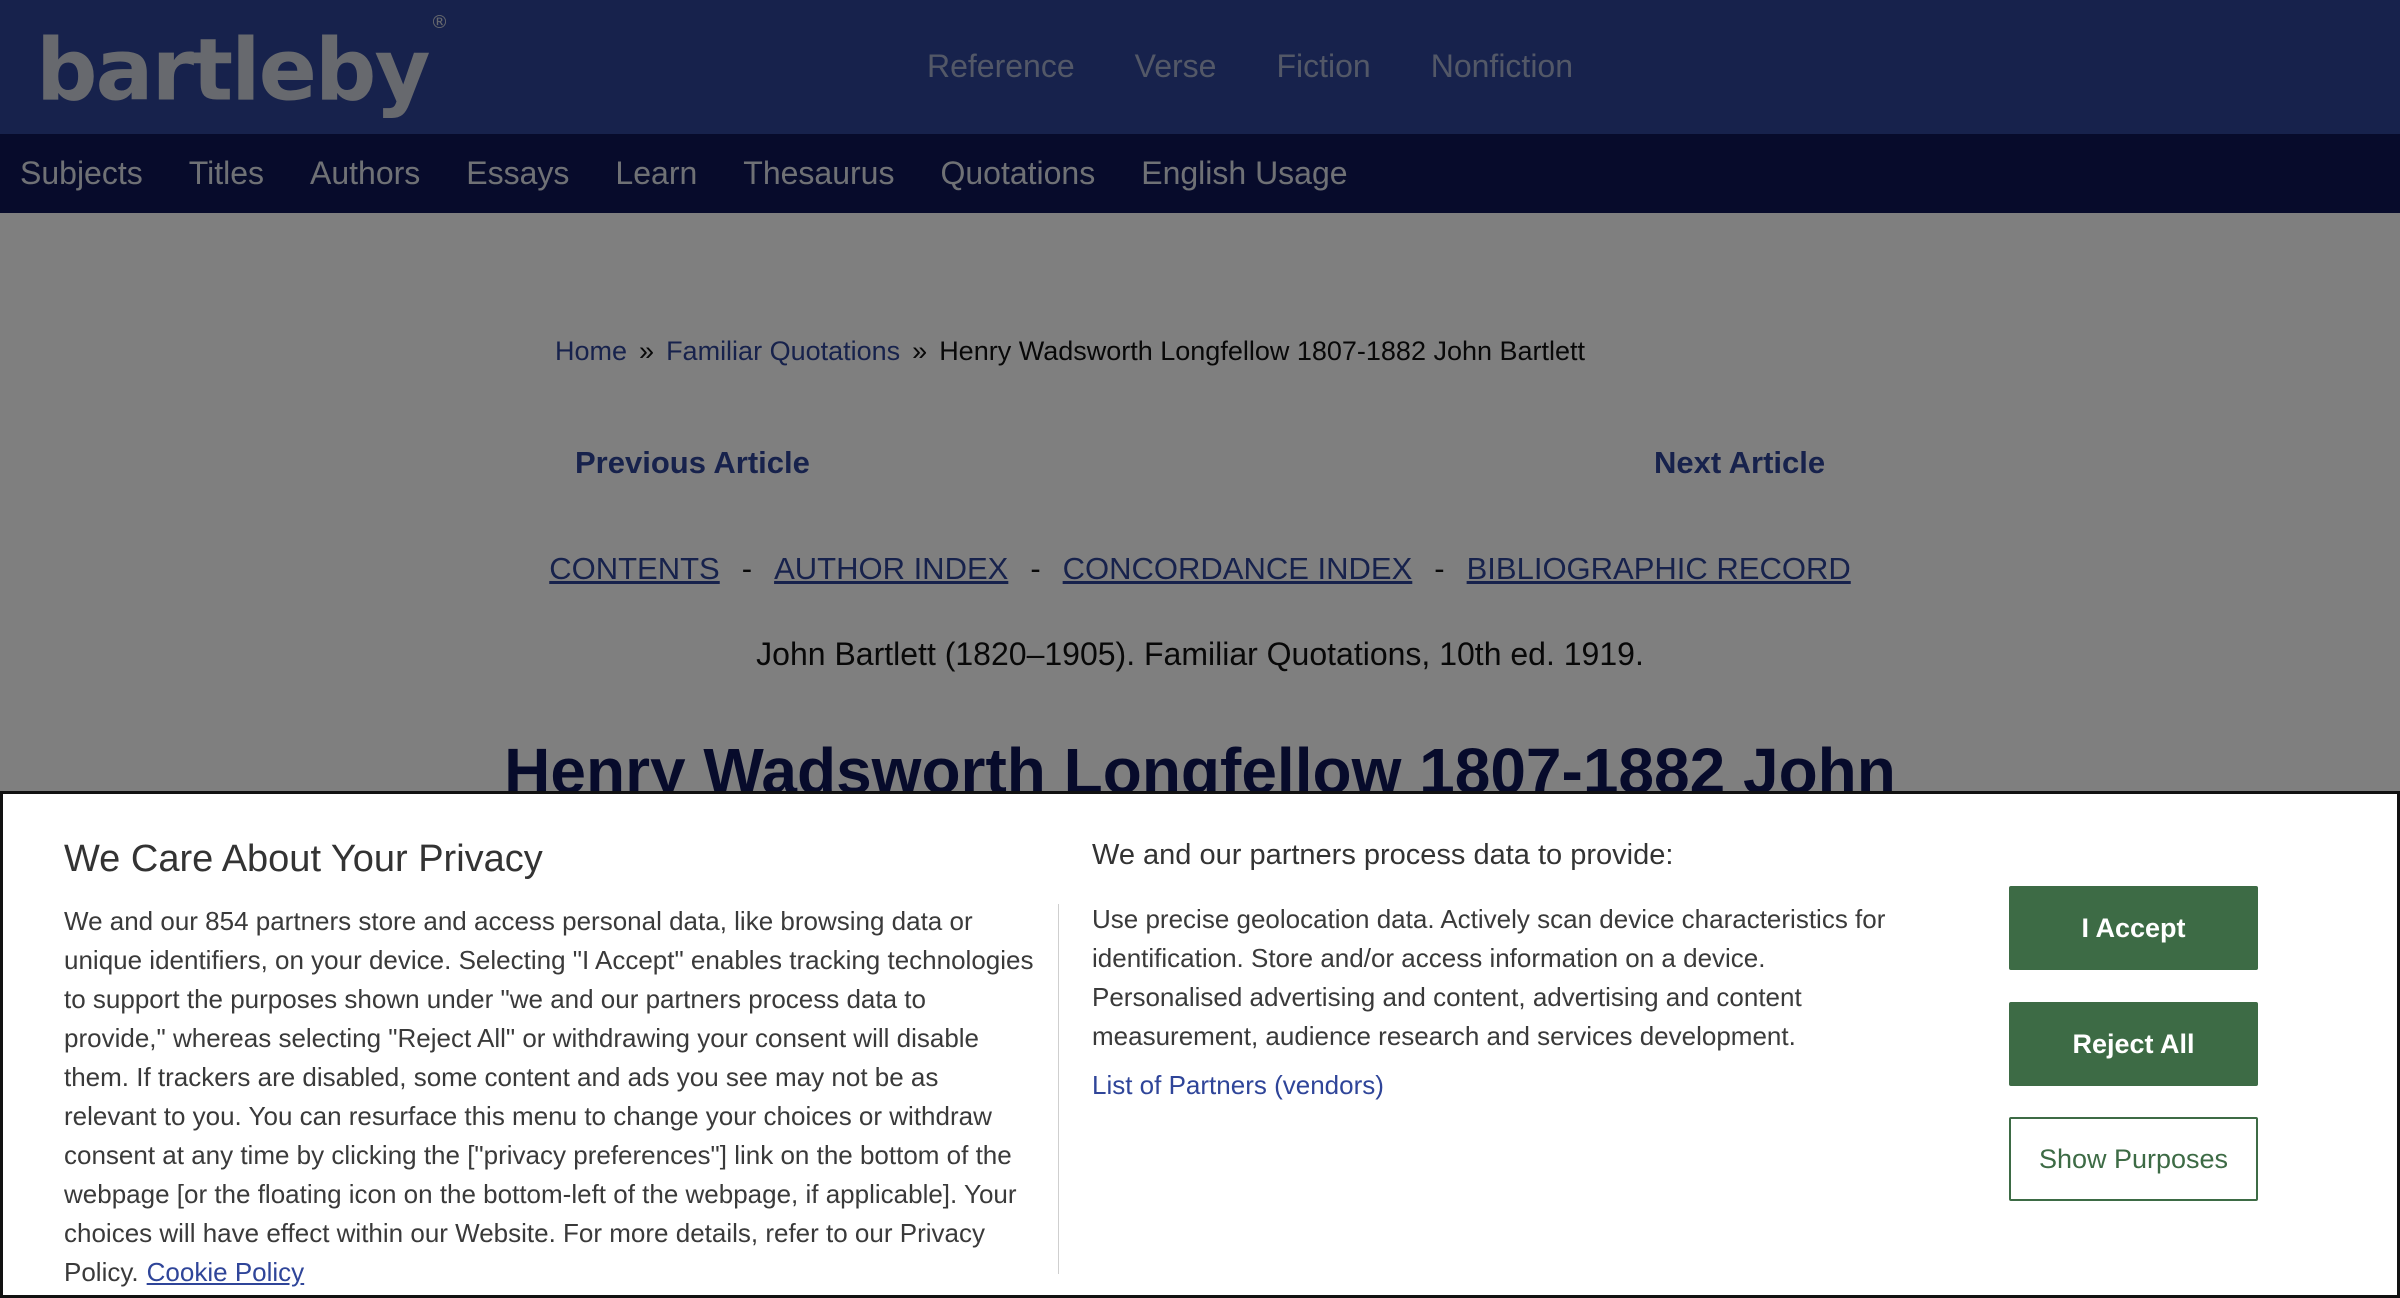  Describe the element at coordinates (1058, 1089) in the screenshot. I see `banner-divider` at that location.